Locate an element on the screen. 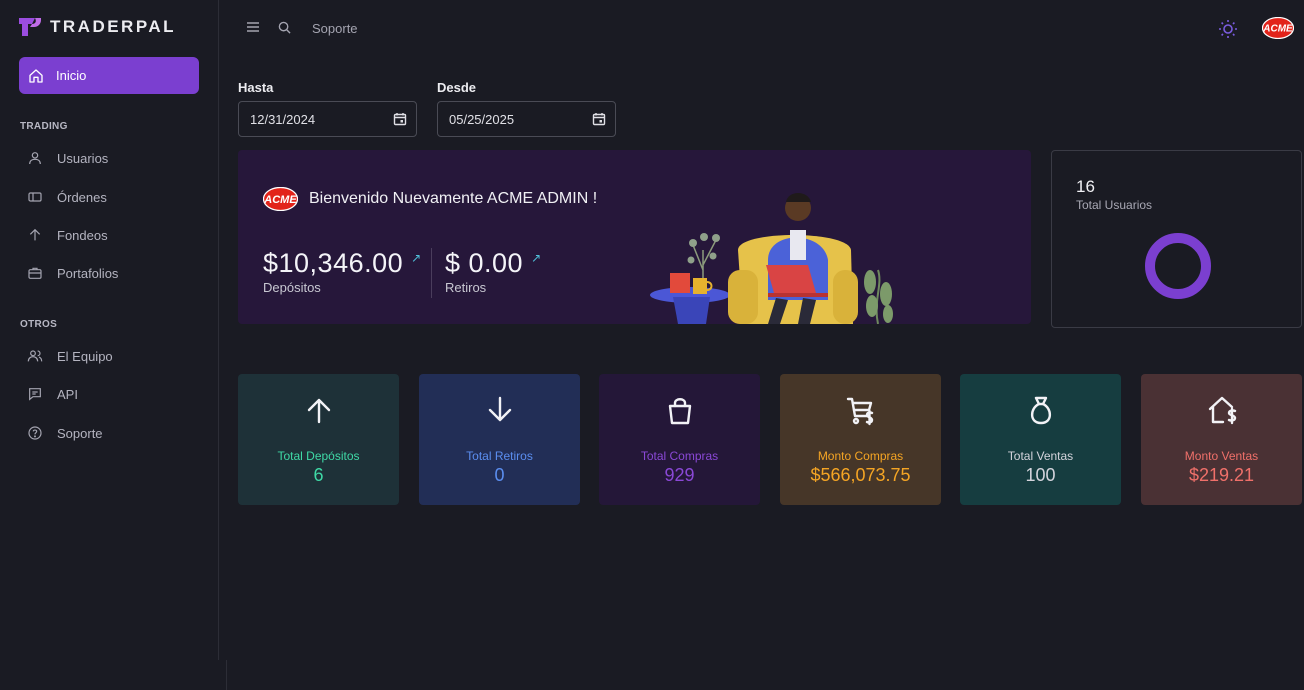  section-title-otros: OTROS is located at coordinates (39, 324).